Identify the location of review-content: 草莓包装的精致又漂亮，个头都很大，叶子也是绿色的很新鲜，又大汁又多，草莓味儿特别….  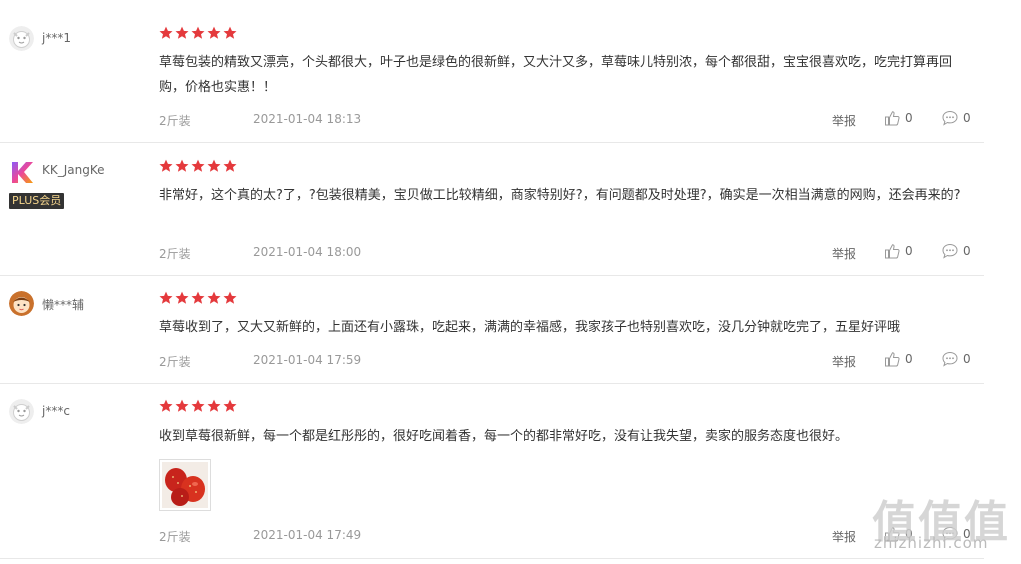
(556, 75).